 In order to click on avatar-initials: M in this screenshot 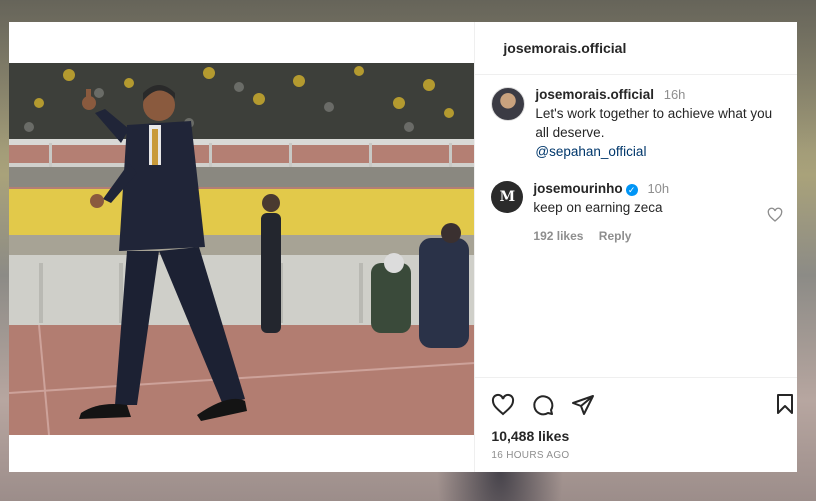, I will do `click(507, 197)`.